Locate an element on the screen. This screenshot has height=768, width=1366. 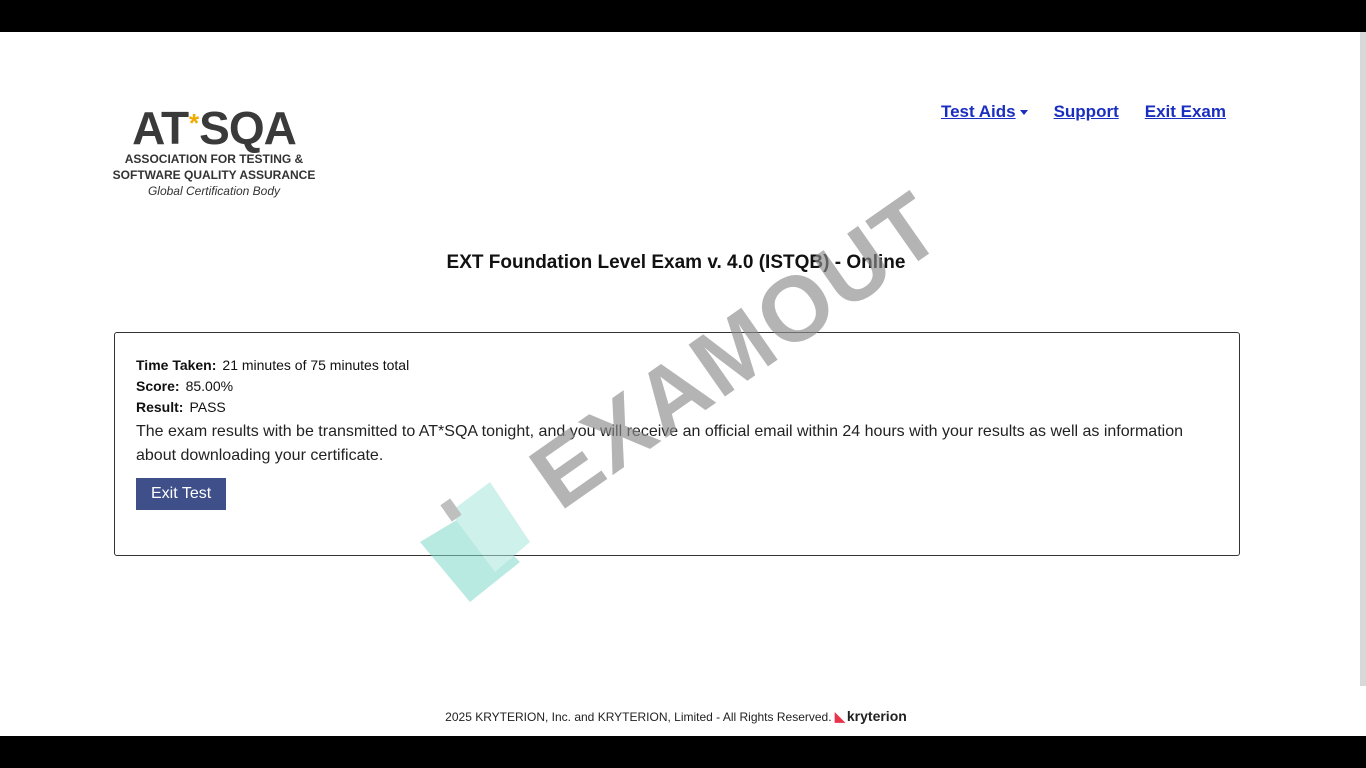
logo-wordmark: AT*SQA is located at coordinates (214, 125).